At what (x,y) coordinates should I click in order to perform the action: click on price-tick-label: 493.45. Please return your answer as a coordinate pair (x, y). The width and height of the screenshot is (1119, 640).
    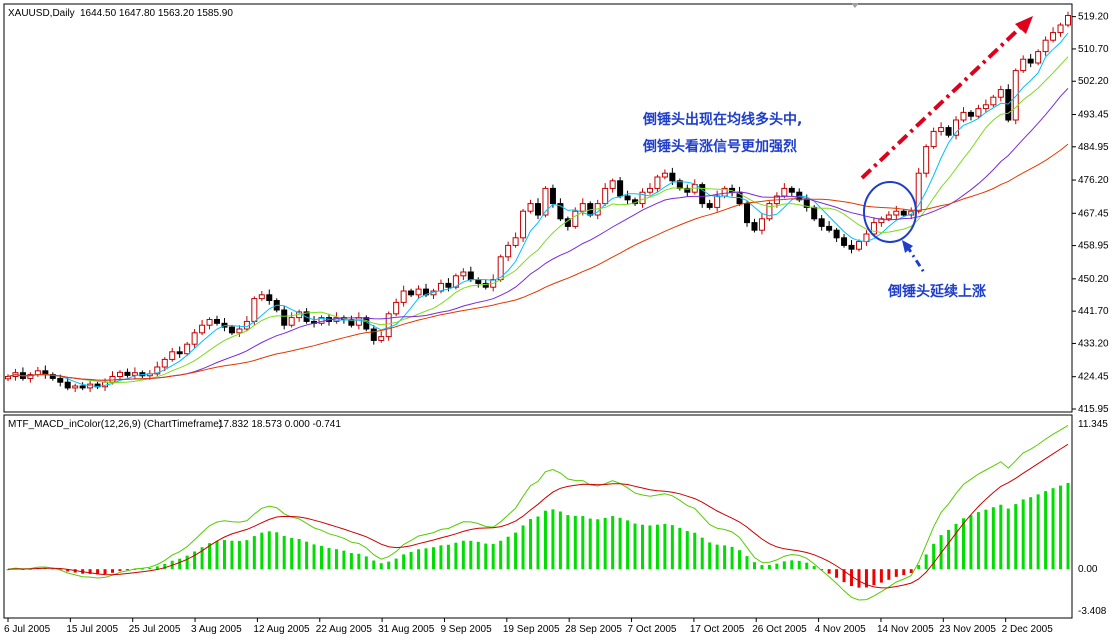
    Looking at the image, I should click on (1093, 114).